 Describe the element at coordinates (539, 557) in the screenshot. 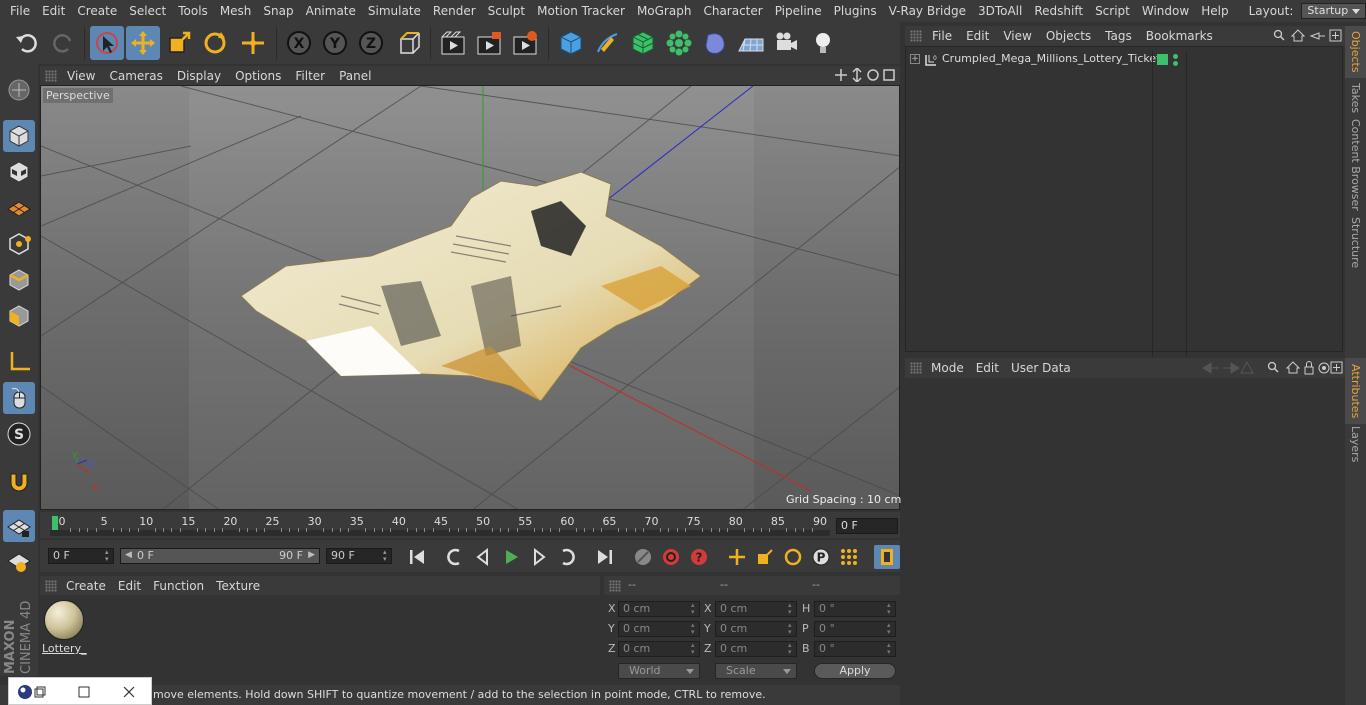

I see `next-frame-icon` at that location.